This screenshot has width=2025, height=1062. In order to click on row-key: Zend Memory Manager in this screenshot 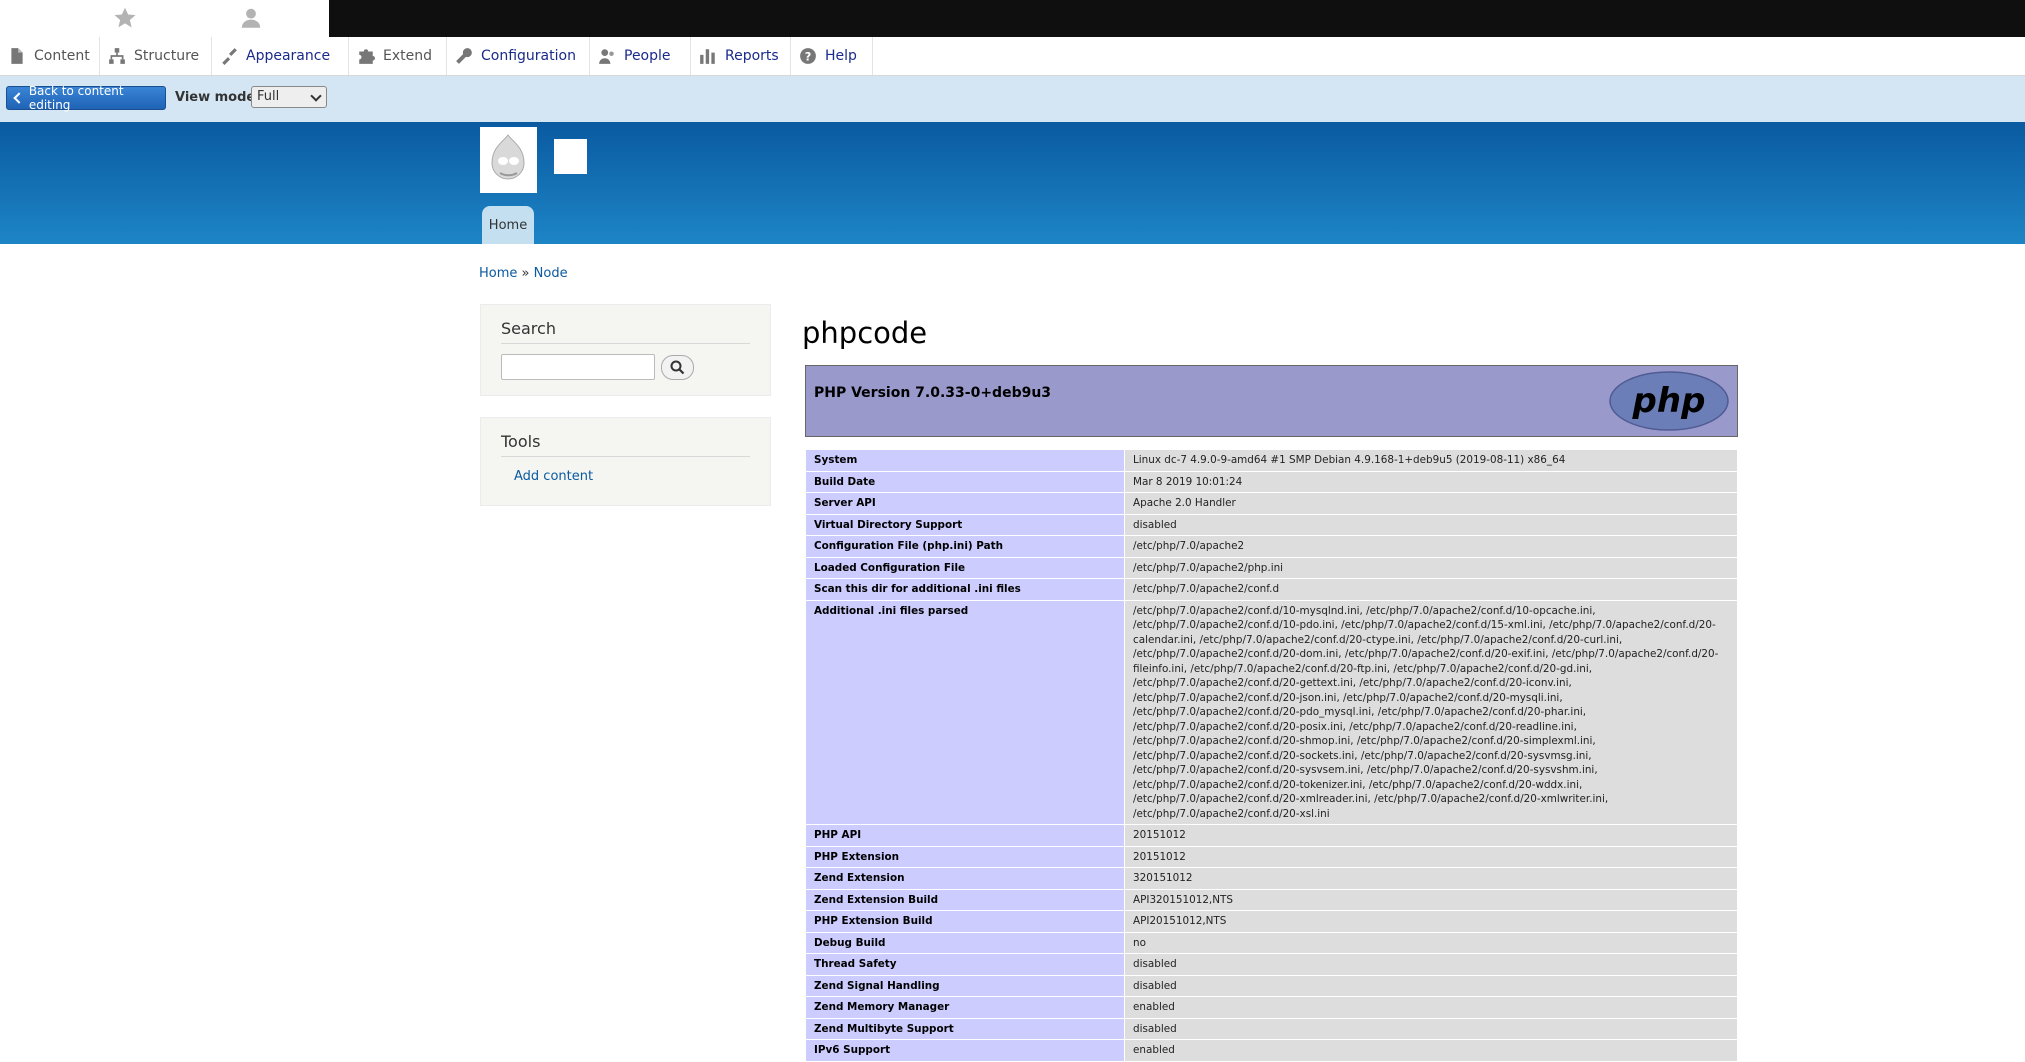, I will do `click(965, 1007)`.